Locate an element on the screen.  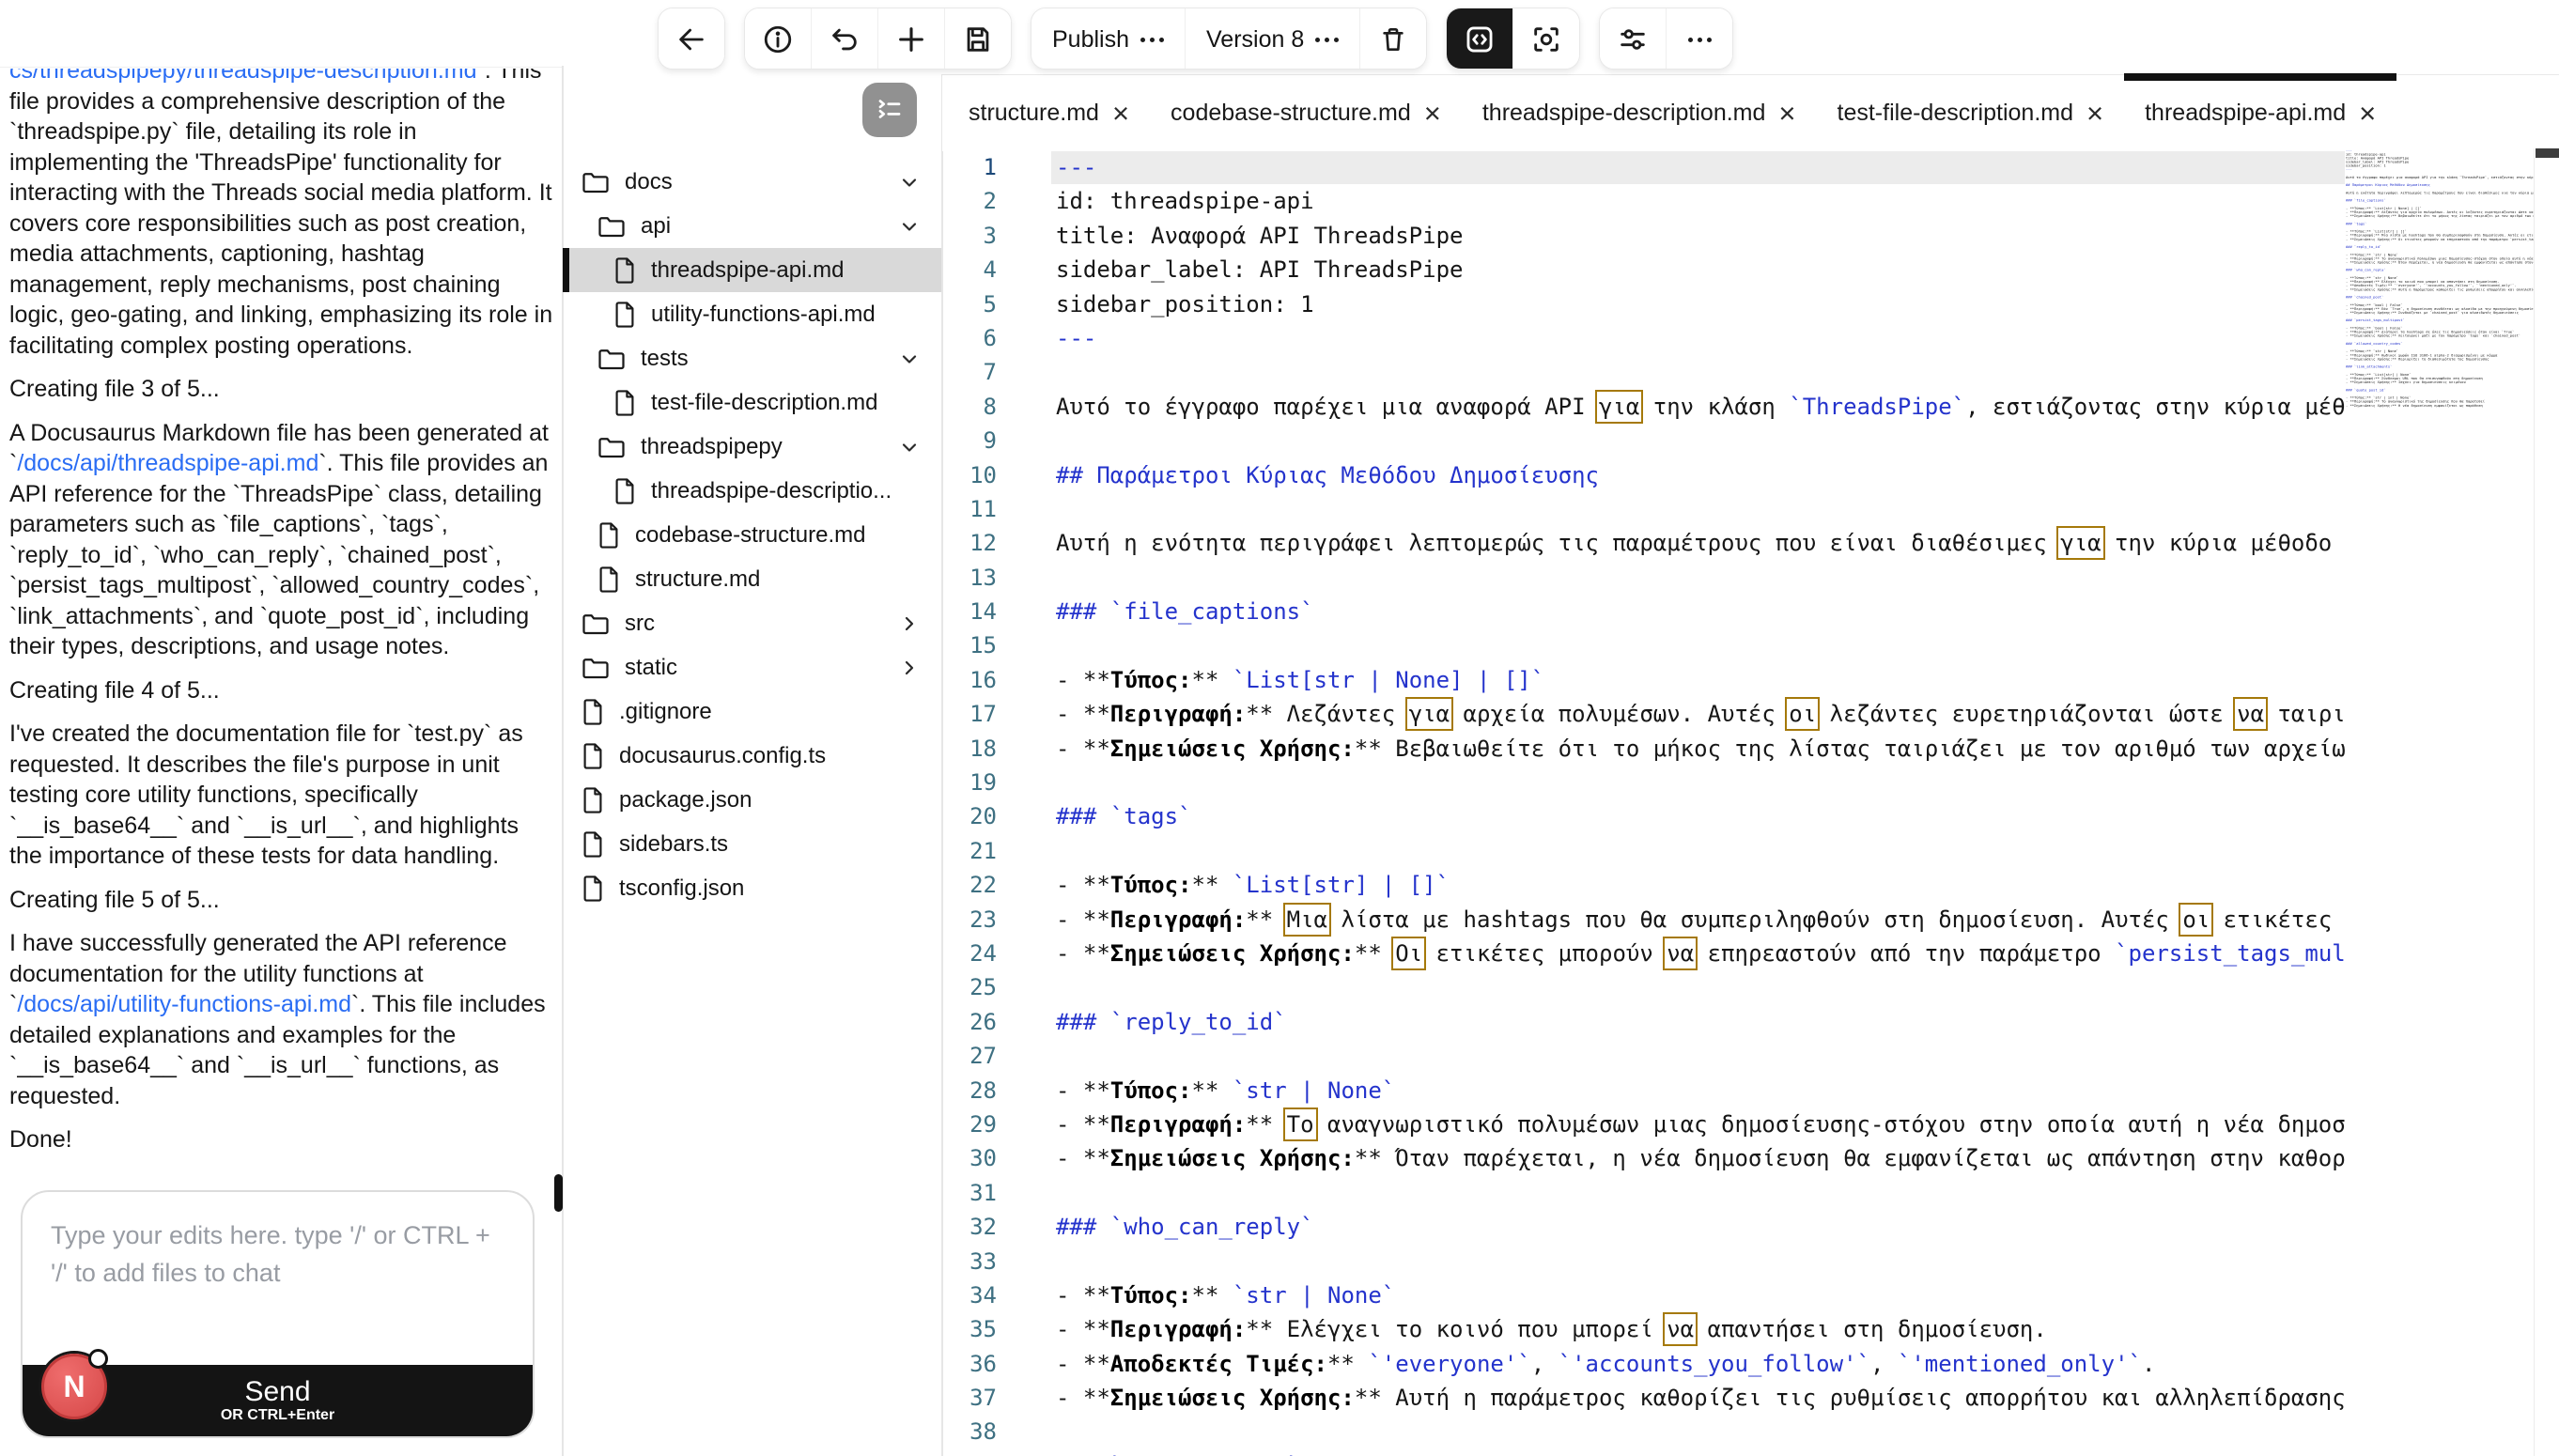
info-button is located at coordinates (778, 38).